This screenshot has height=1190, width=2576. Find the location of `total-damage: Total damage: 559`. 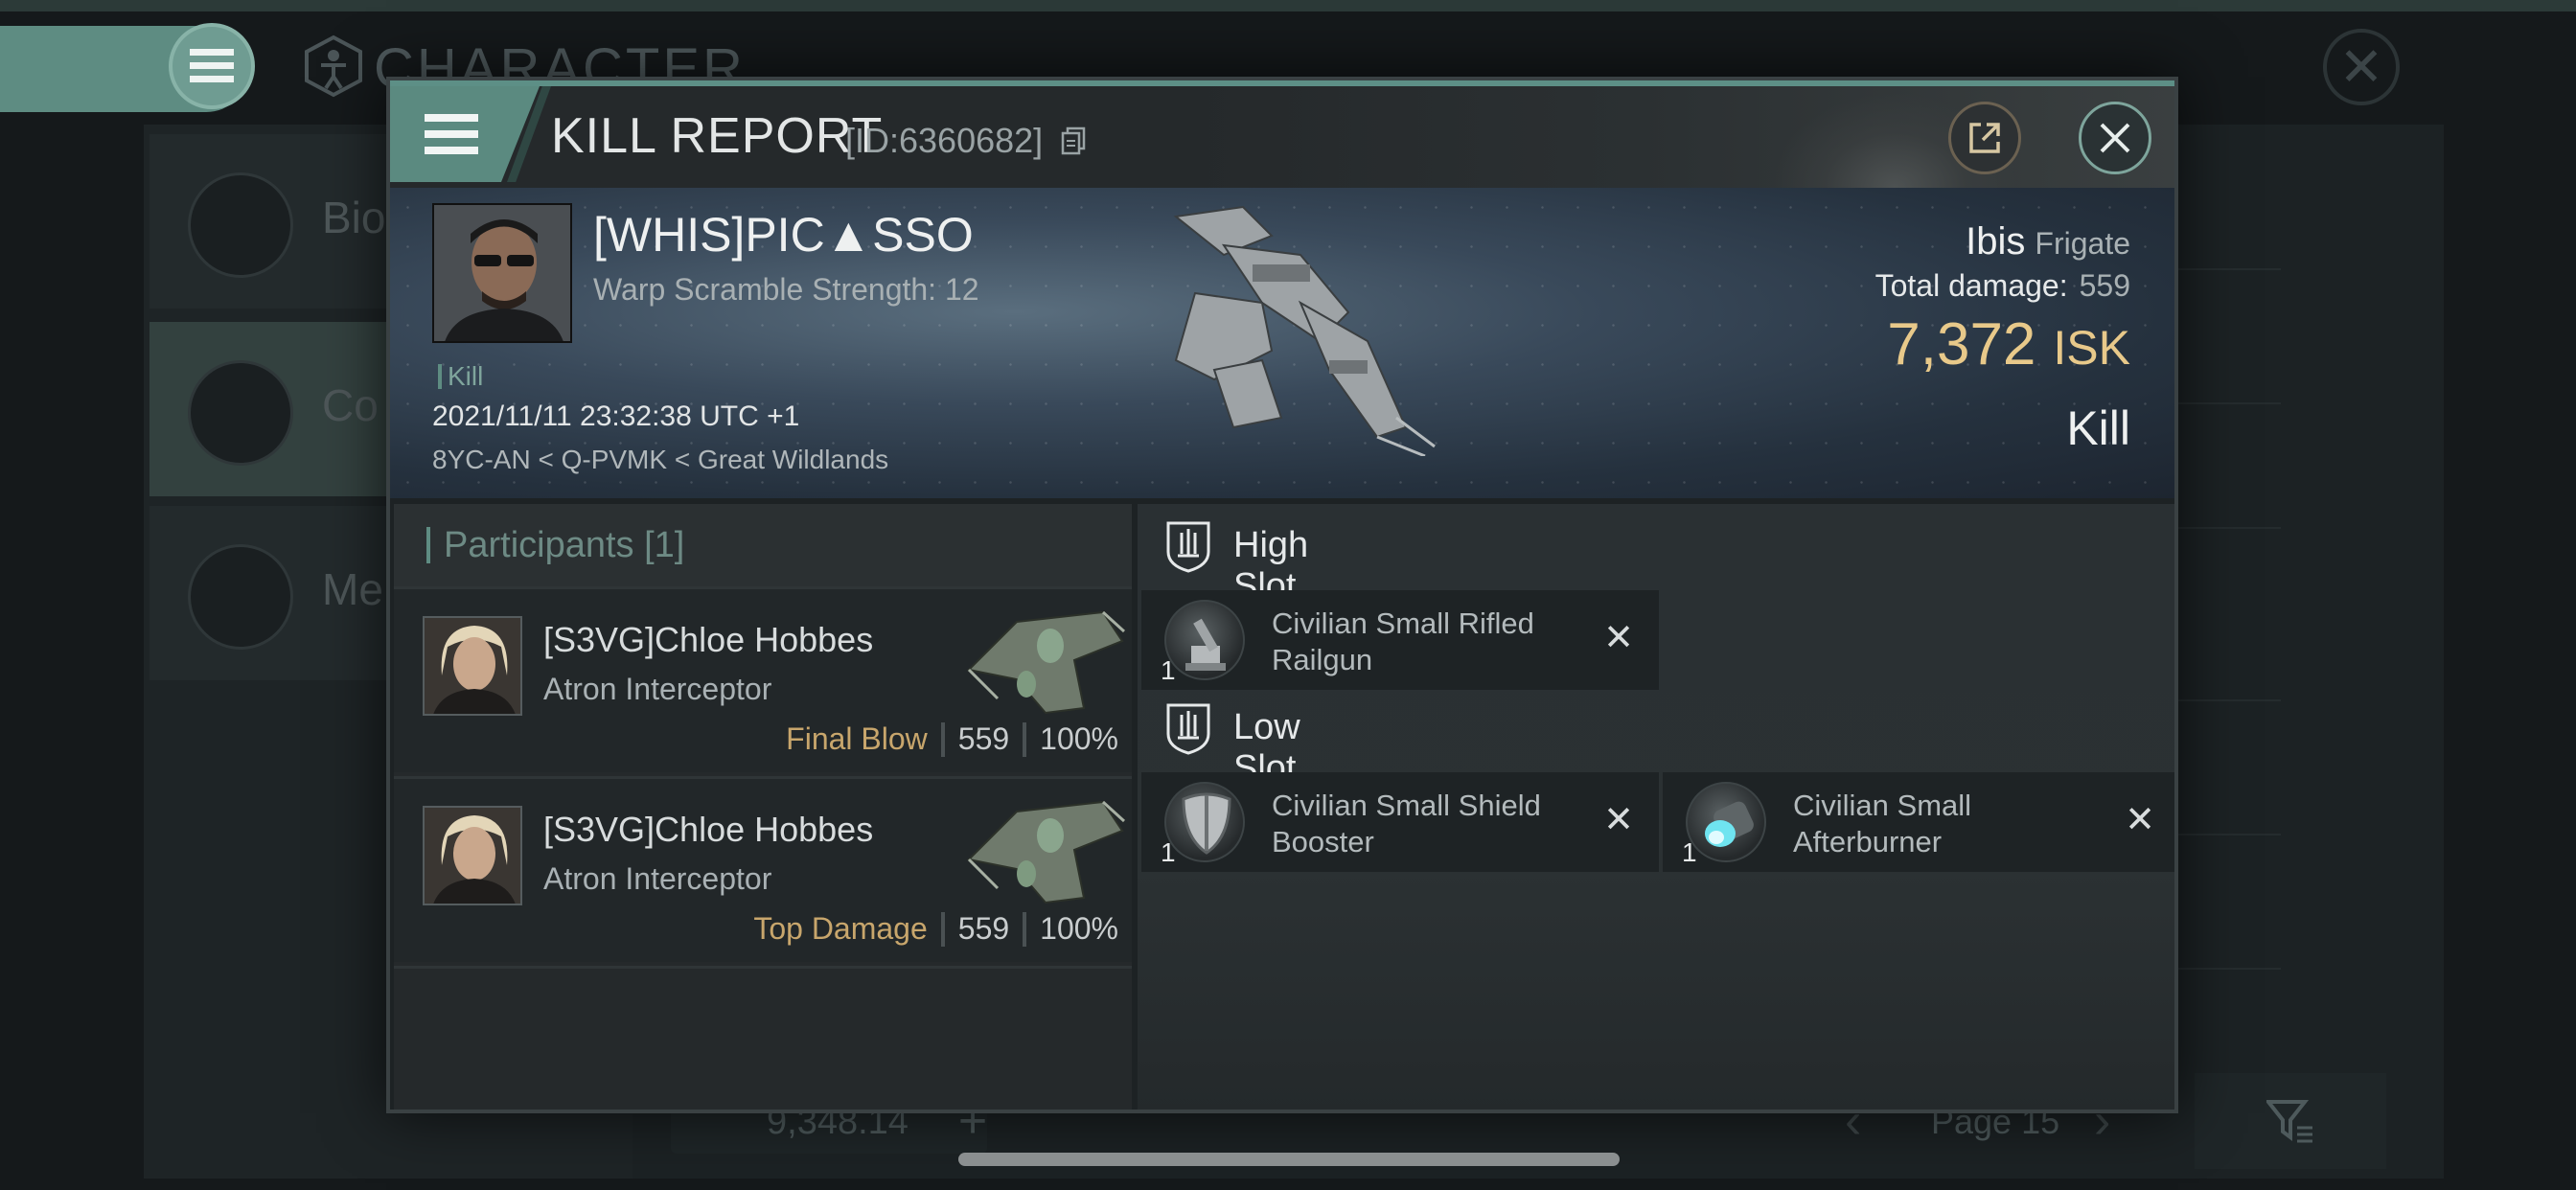

total-damage: Total damage: 559 is located at coordinates (2003, 286).